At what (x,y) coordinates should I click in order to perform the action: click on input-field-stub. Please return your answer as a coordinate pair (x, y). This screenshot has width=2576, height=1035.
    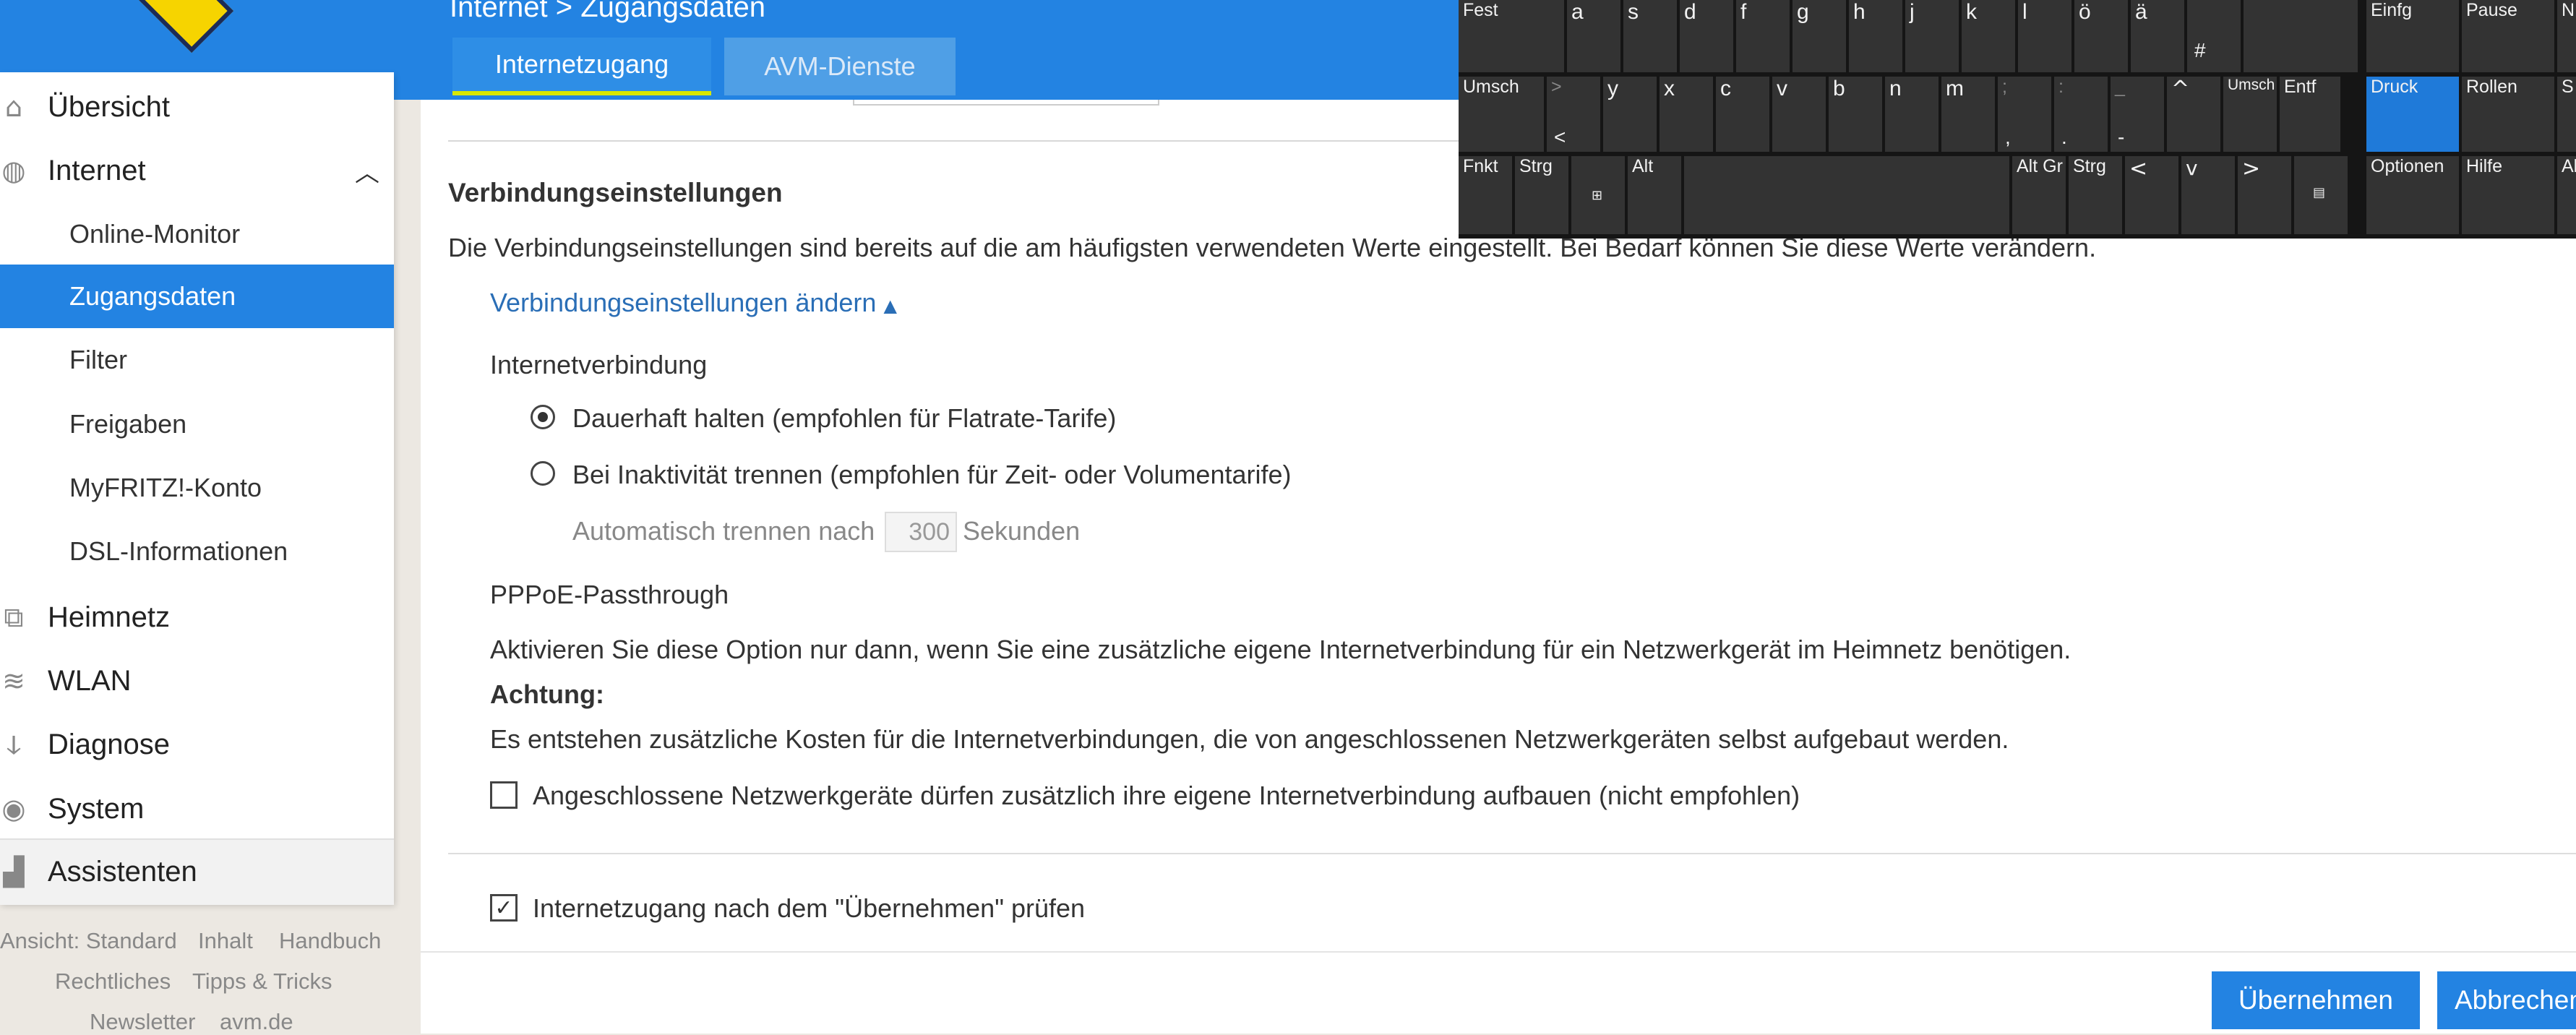
    Looking at the image, I should click on (1006, 103).